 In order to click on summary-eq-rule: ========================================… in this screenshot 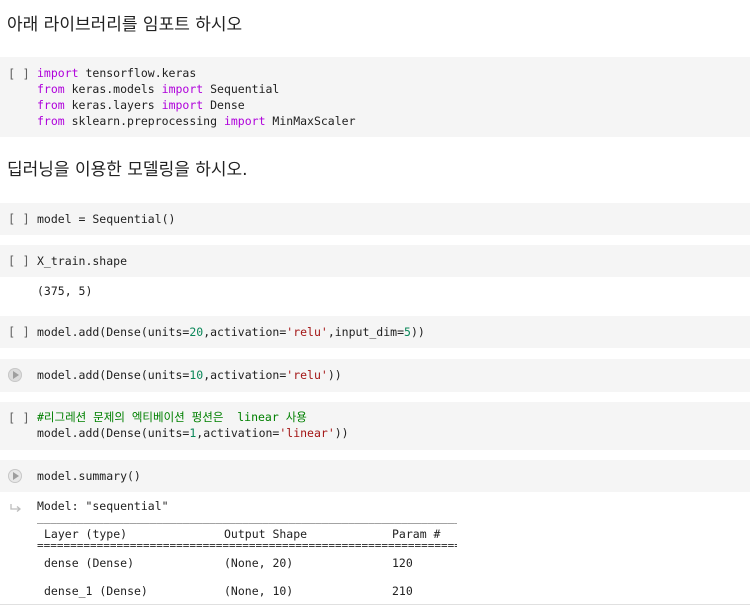, I will do `click(247, 545)`.